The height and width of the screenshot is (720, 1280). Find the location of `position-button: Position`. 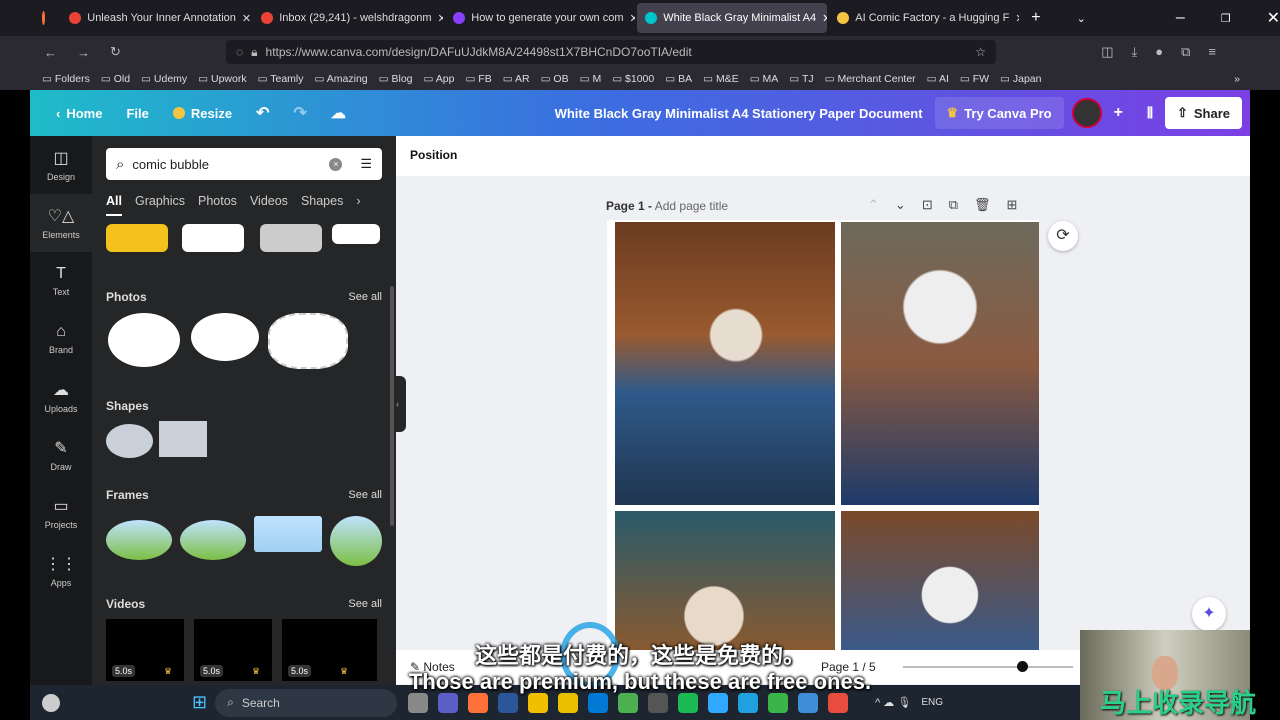

position-button: Position is located at coordinates (823, 156).